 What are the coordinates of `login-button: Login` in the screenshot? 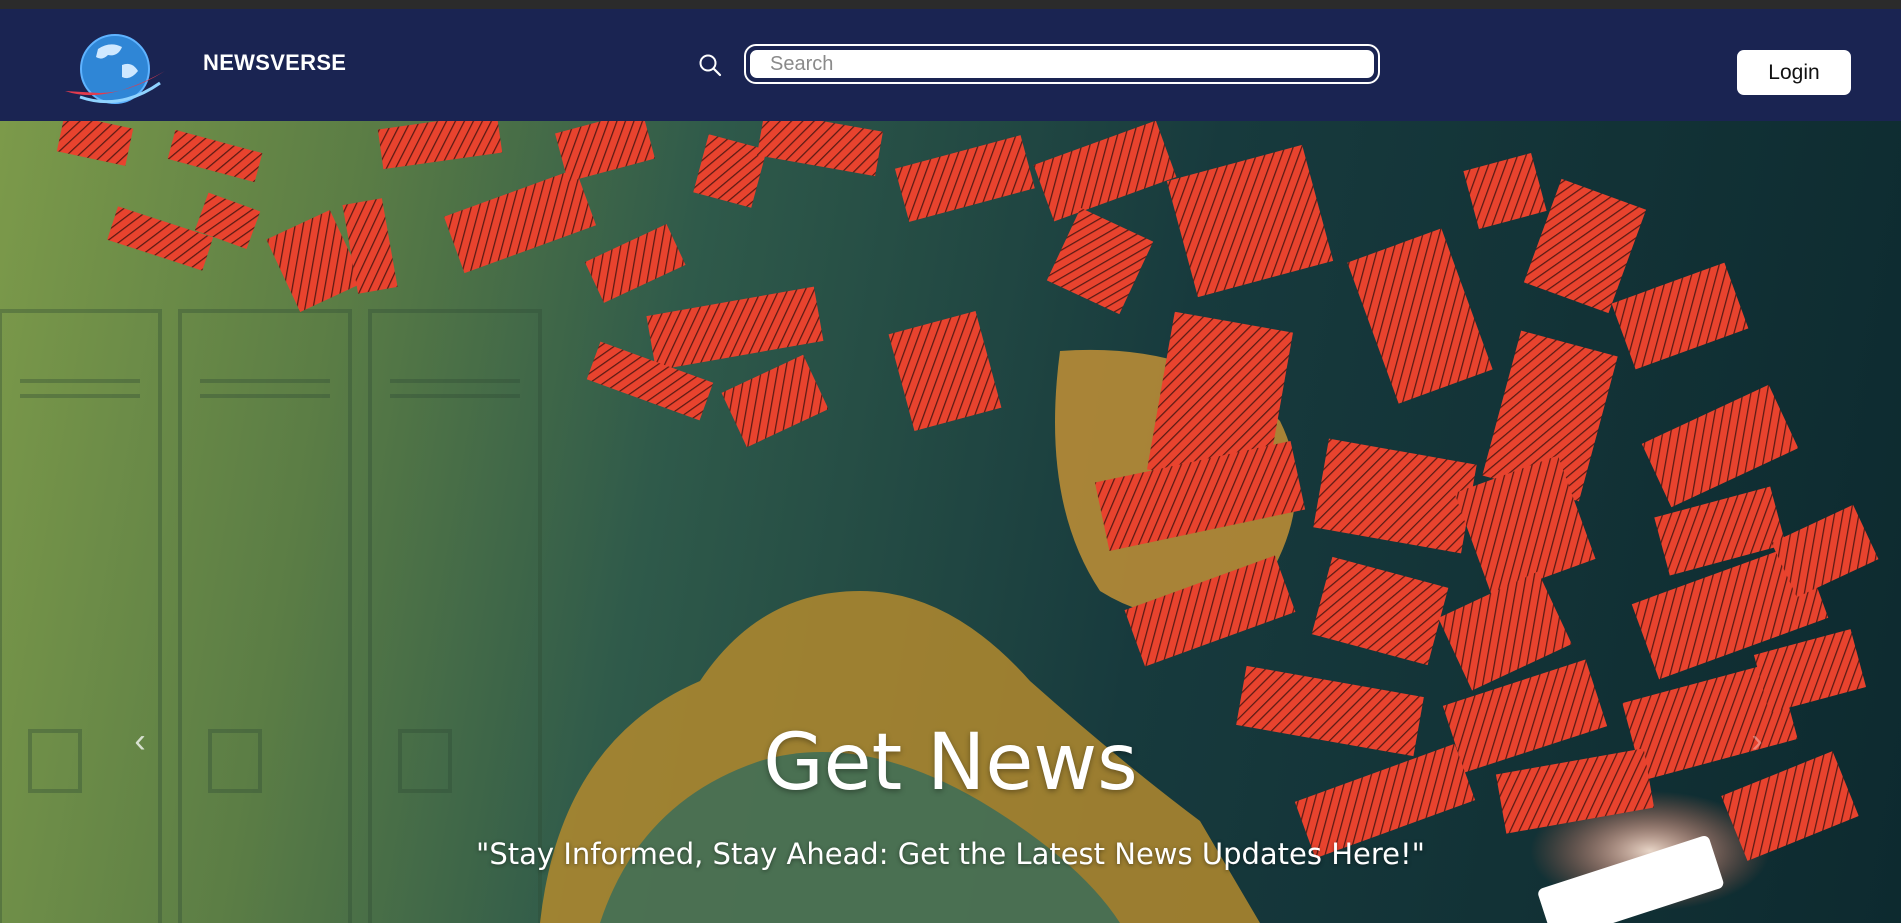 It's located at (1794, 72).